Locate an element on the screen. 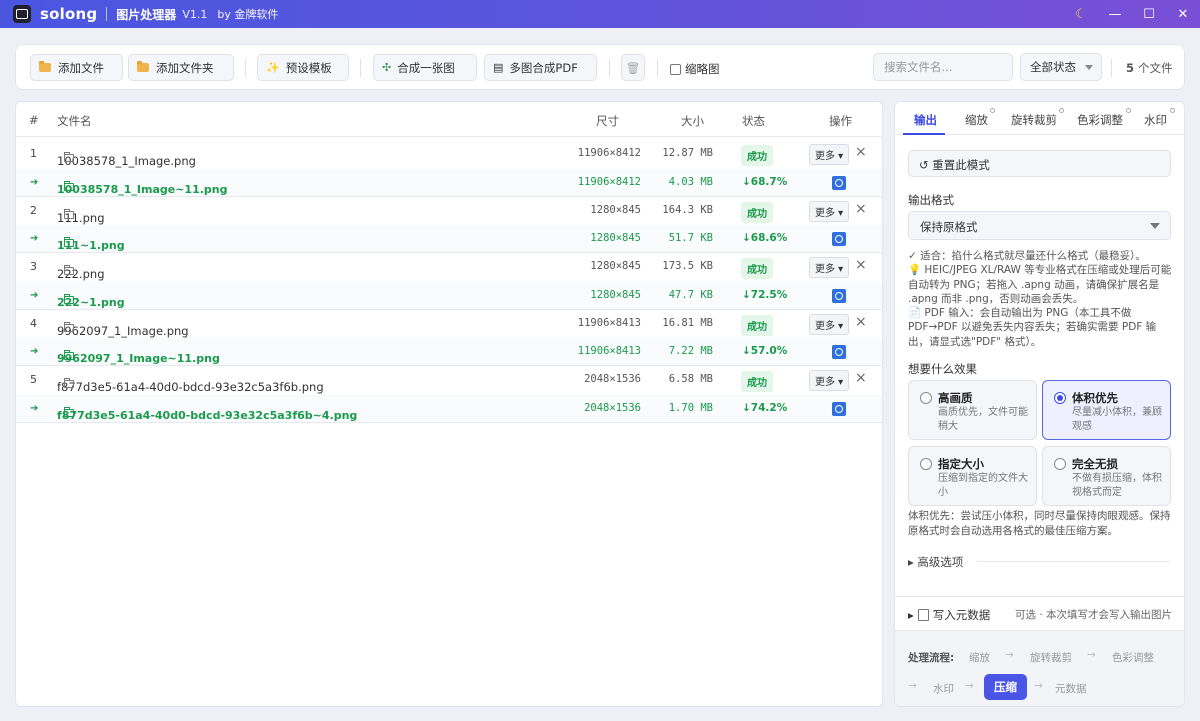 The width and height of the screenshot is (1200, 721). flow-step-compress: 压缩 is located at coordinates (1005, 687).